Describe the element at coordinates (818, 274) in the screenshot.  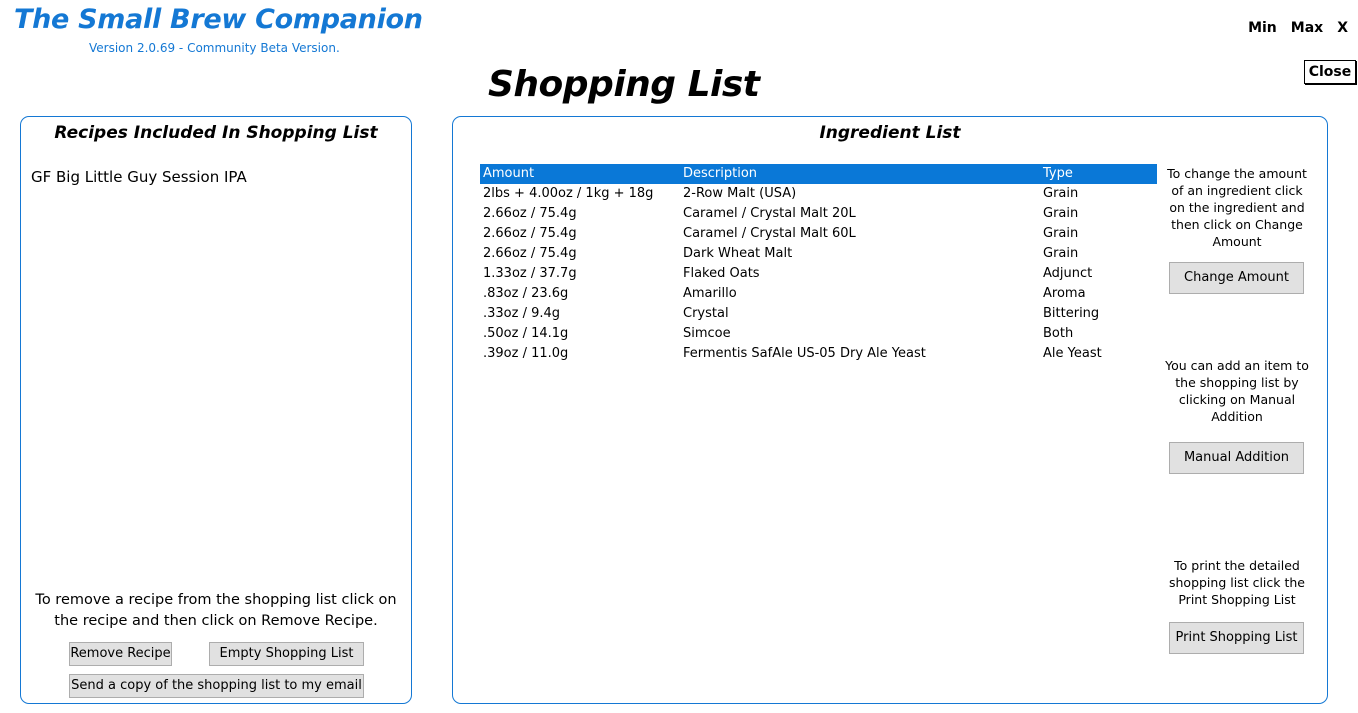
I see `table-row: 1.33oz / 37.7g Flaked Oats Adjunct` at that location.